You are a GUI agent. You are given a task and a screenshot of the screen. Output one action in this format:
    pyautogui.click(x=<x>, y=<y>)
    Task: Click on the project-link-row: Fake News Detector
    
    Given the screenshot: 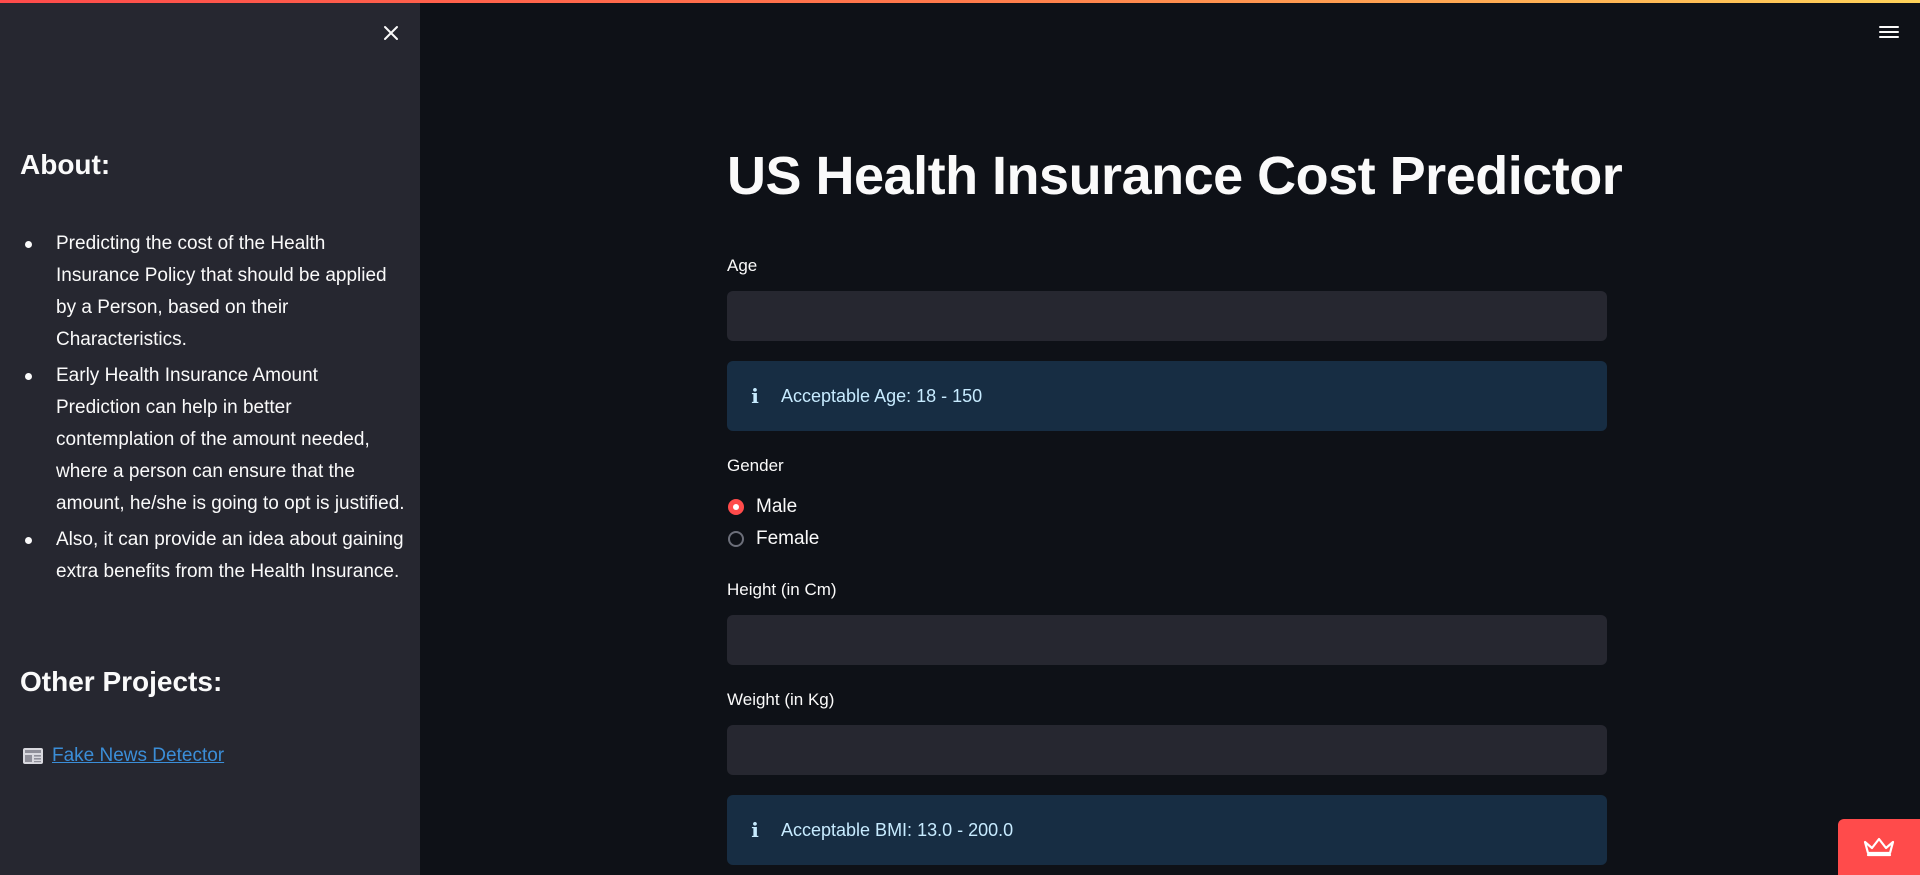 What is the action you would take?
    pyautogui.click(x=123, y=756)
    